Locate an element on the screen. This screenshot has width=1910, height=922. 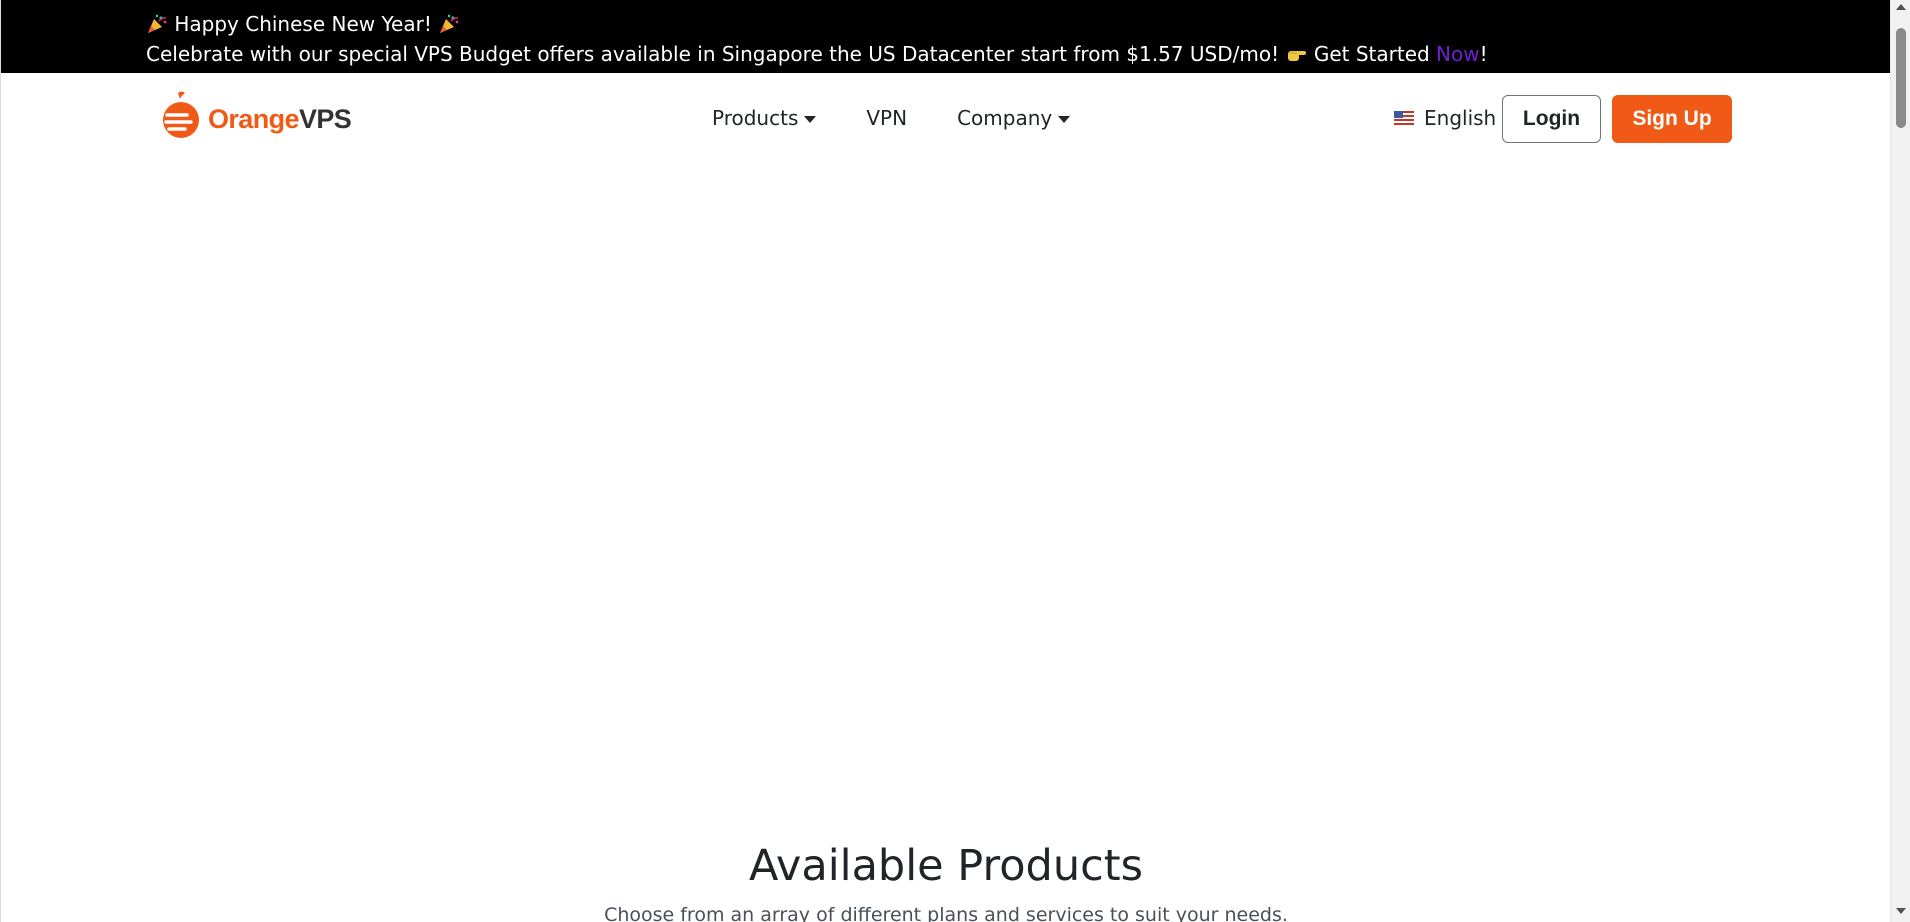
language-selector: English is located at coordinates (1445, 118).